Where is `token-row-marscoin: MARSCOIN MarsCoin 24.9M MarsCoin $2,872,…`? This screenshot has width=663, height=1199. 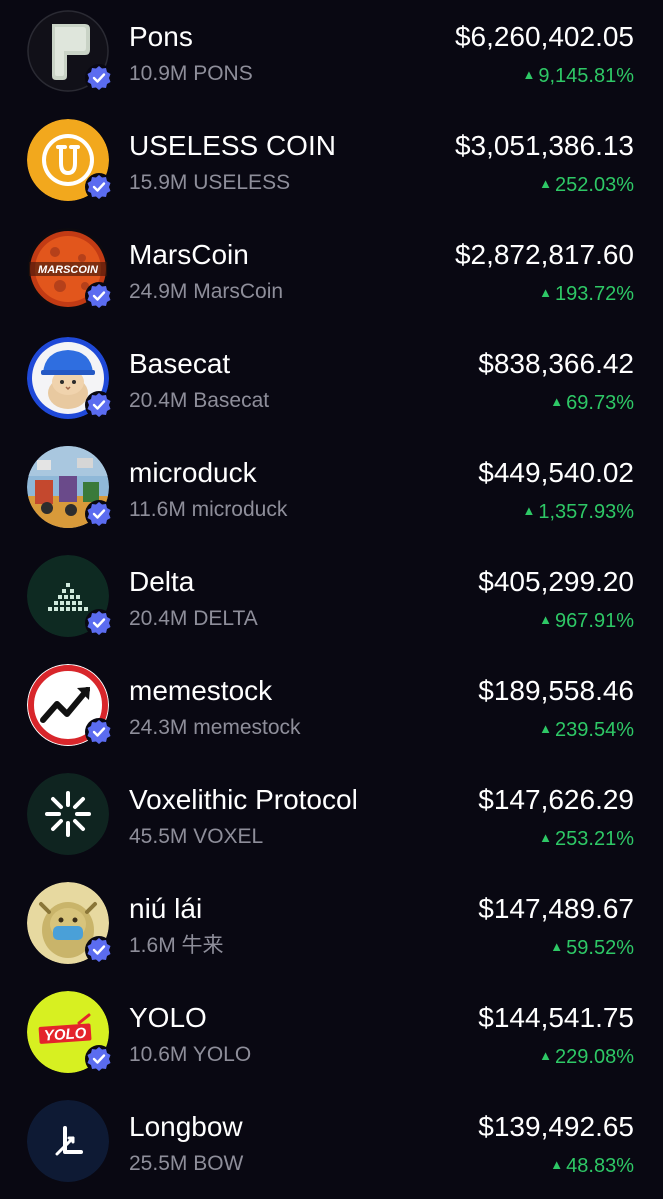 token-row-marscoin: MARSCOIN MarsCoin 24.9M MarsCoin $2,872,… is located at coordinates (331, 272).